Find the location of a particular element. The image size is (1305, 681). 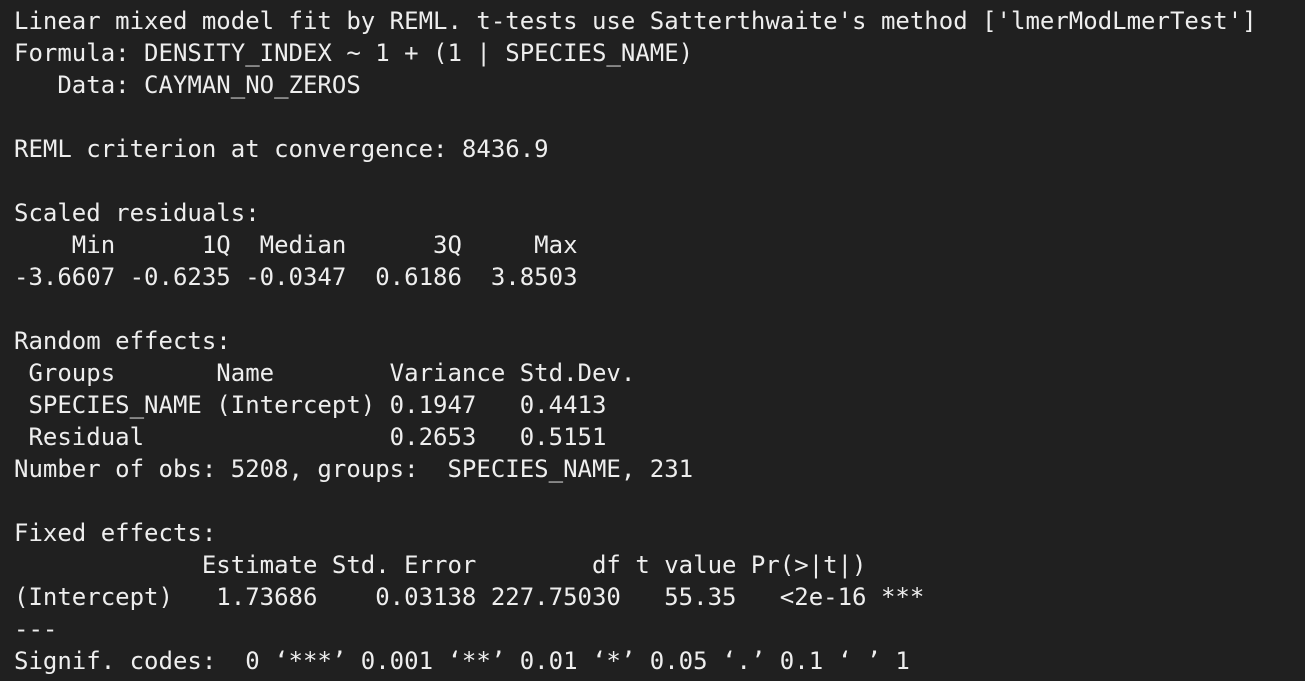

reml-criterion-line: REML criterion at convergence: 8436.9 is located at coordinates (281, 149).